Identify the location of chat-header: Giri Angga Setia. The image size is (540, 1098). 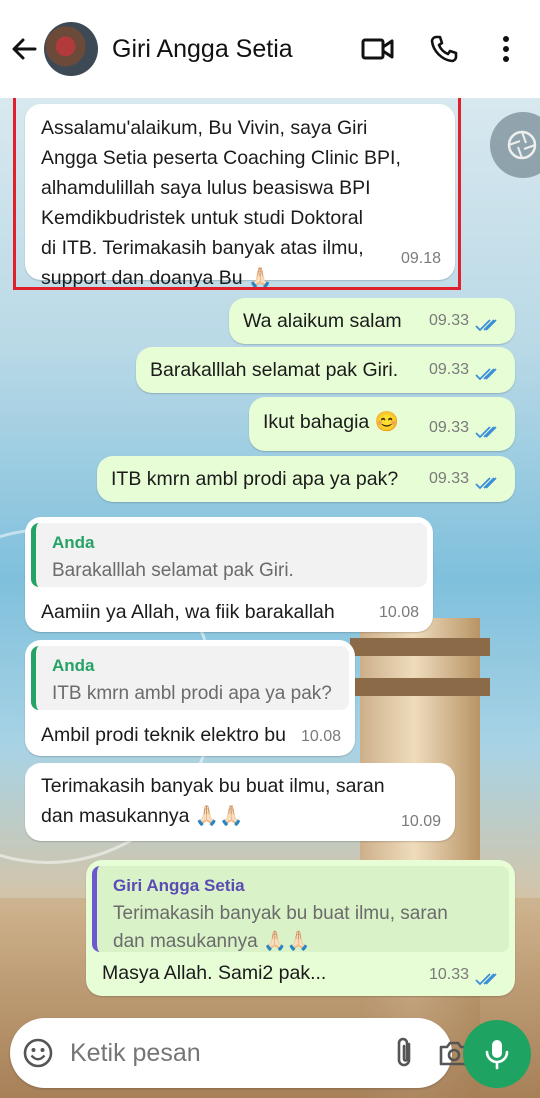
(270, 49).